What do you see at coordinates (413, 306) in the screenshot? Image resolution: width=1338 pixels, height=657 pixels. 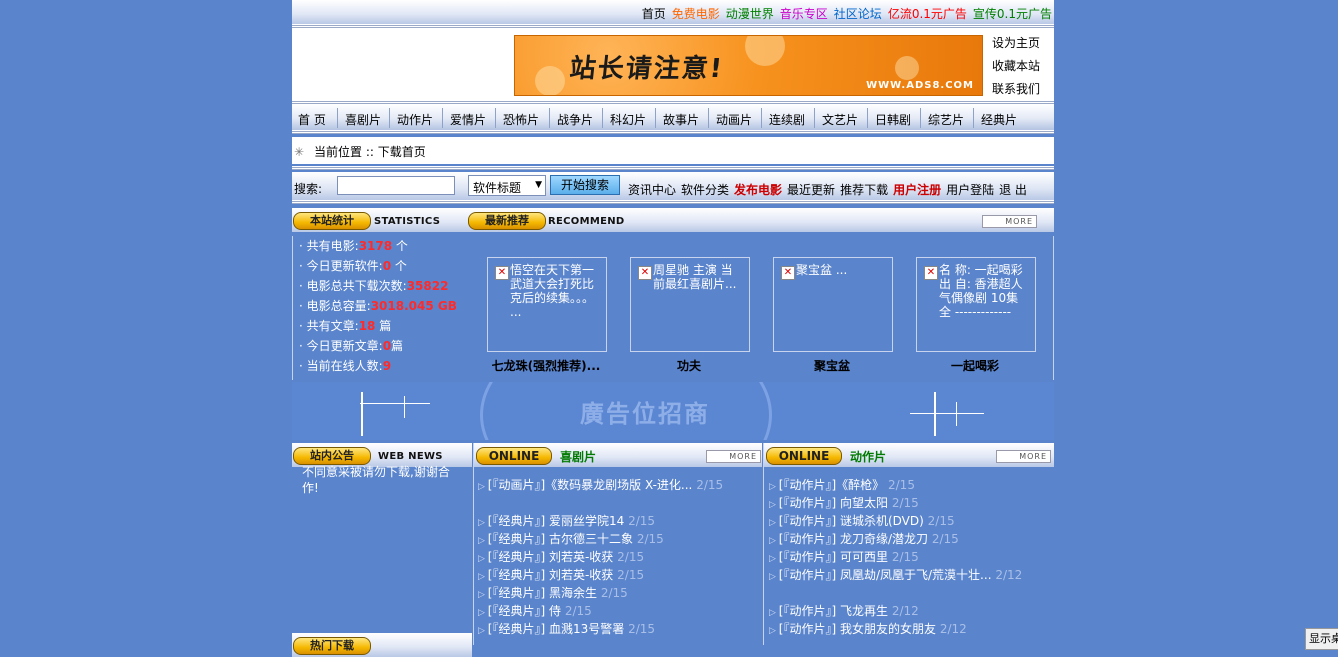 I see `stat-value: 3018.045 GB` at bounding box center [413, 306].